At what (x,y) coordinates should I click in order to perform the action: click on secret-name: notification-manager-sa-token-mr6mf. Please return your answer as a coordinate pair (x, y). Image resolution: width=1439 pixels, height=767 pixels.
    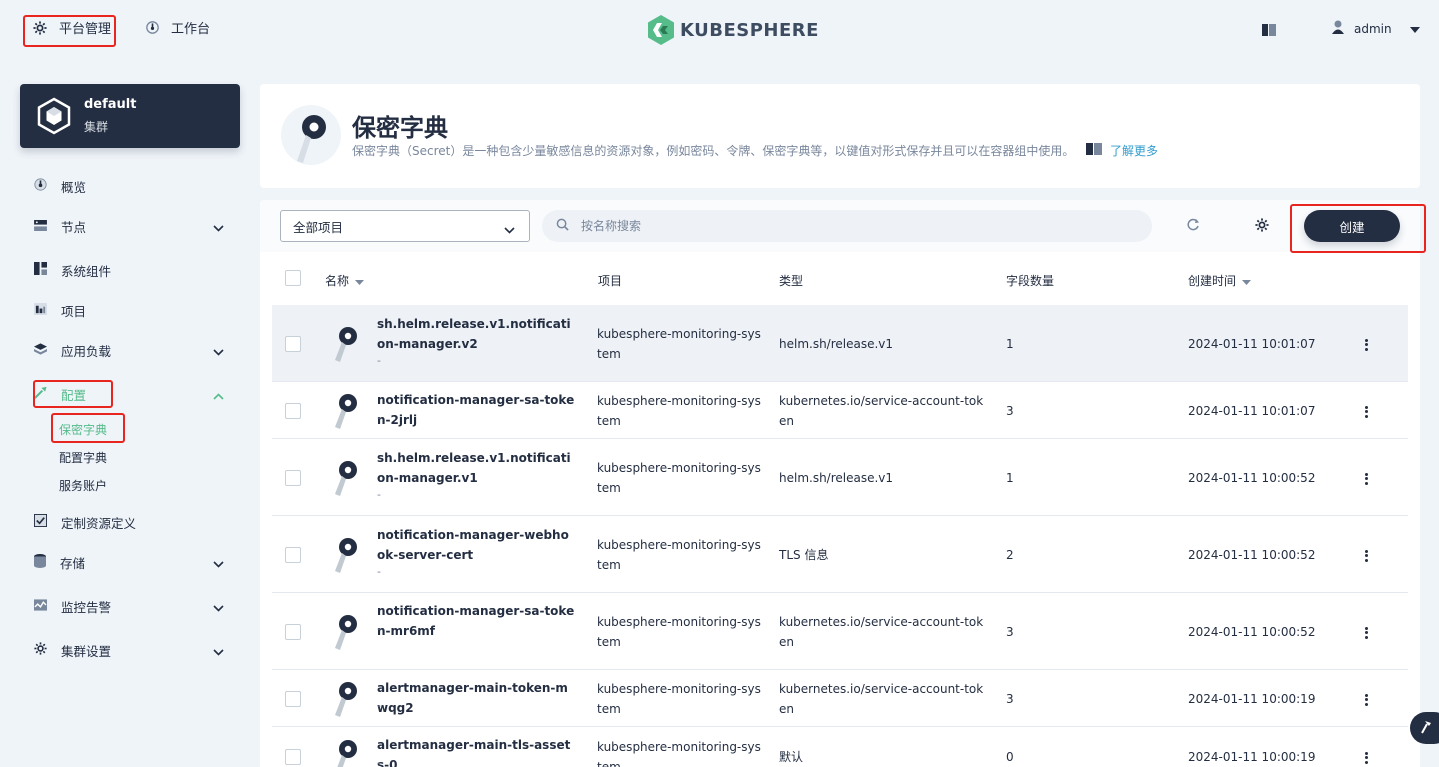
    Looking at the image, I should click on (477, 621).